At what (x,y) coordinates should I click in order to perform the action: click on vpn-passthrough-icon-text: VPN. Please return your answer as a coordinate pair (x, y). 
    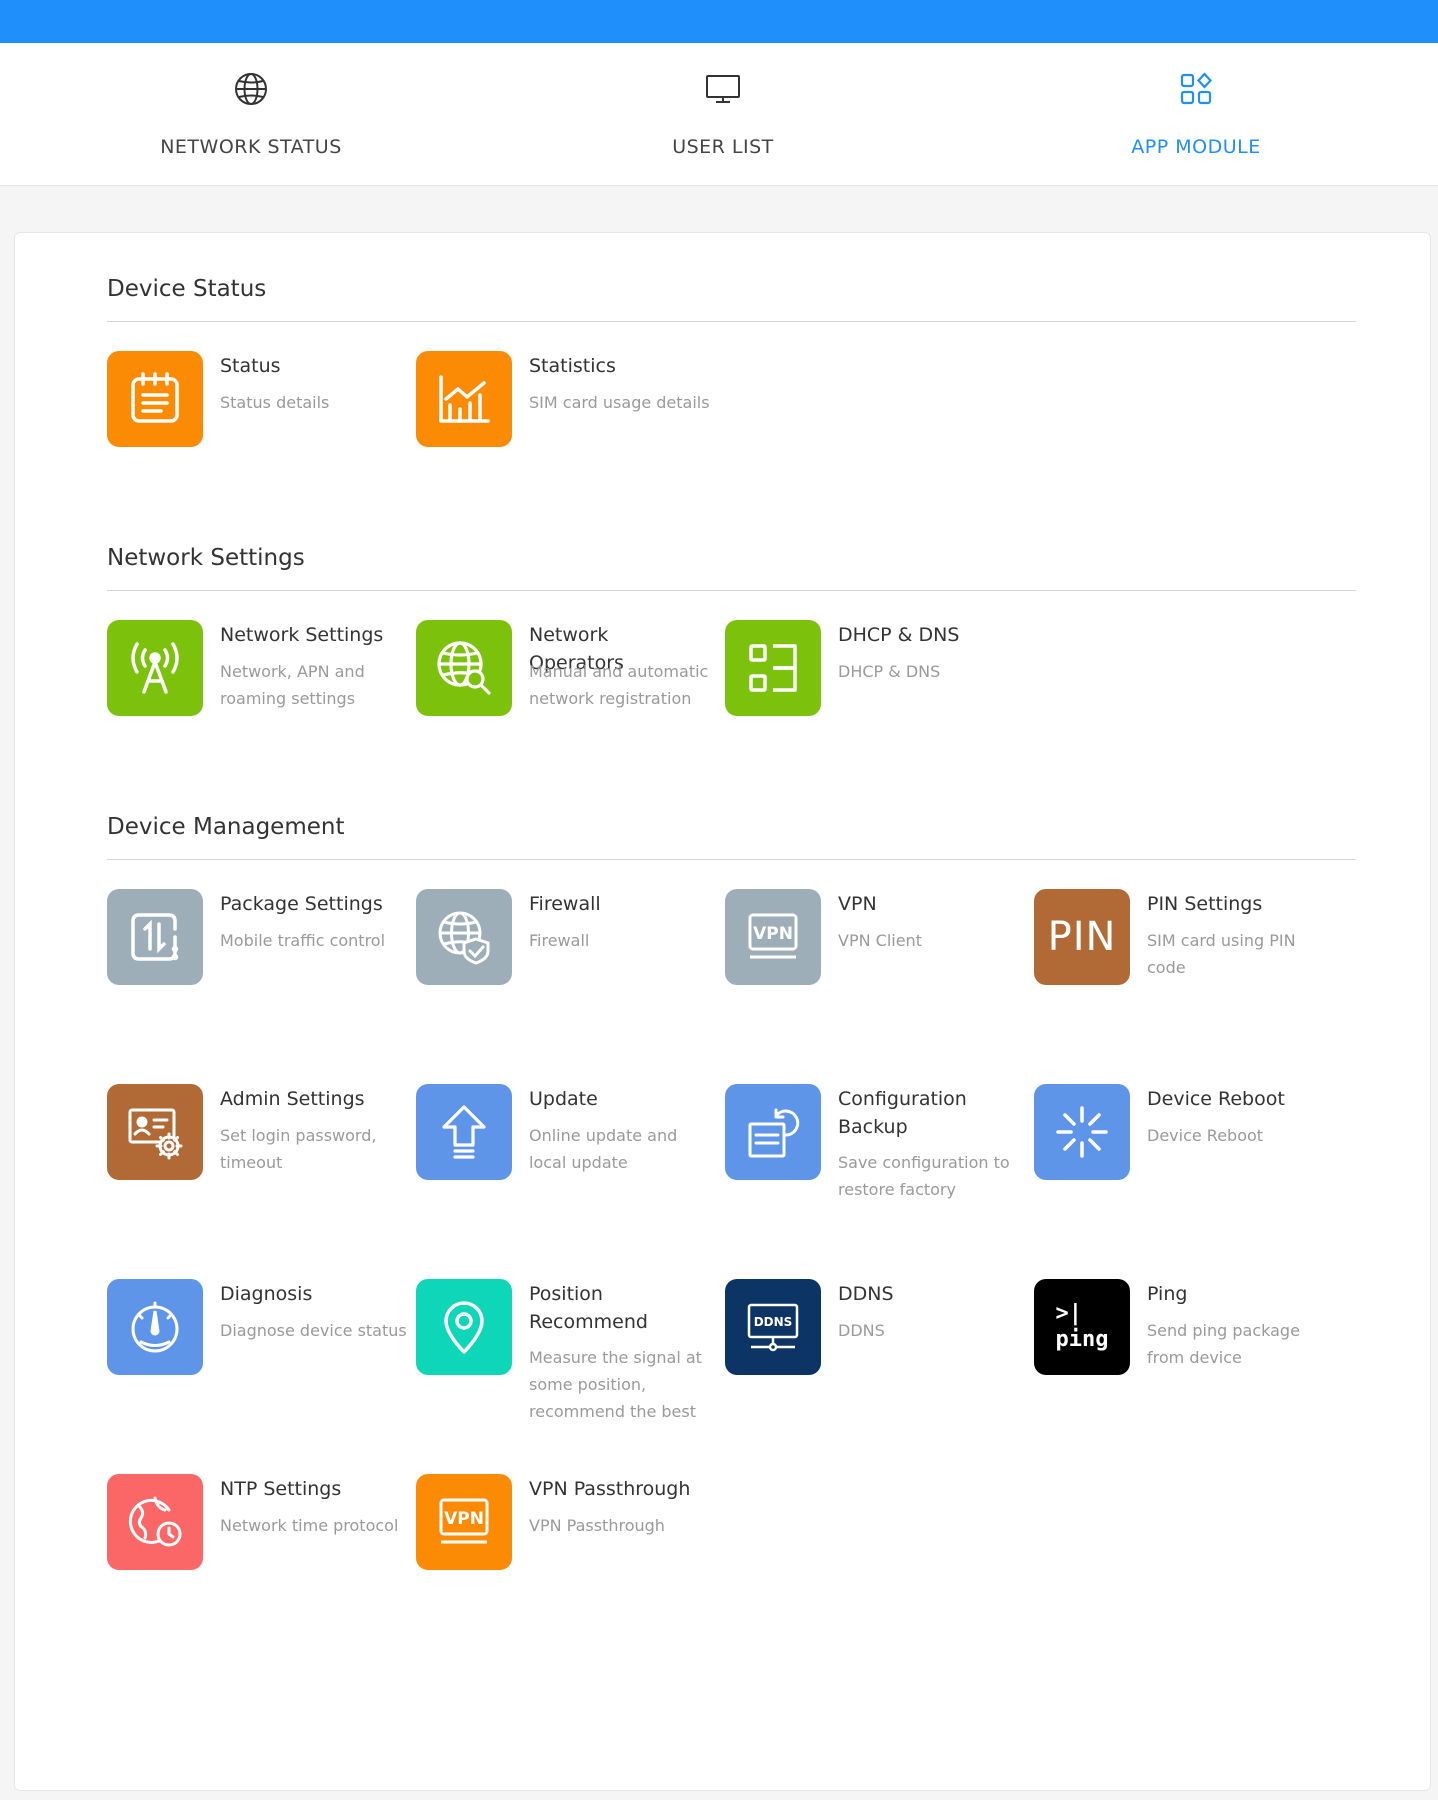
    Looking at the image, I should click on (464, 1519).